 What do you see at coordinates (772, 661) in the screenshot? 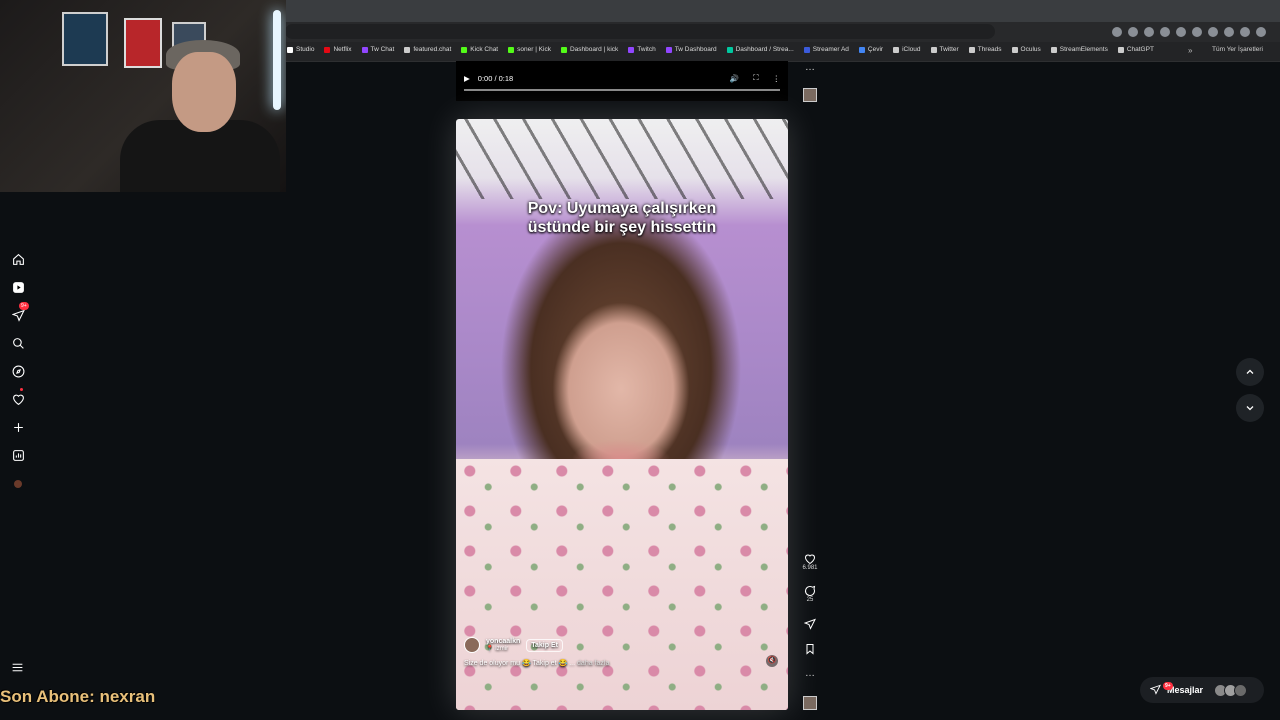
I see `mute-icon: 🔇` at bounding box center [772, 661].